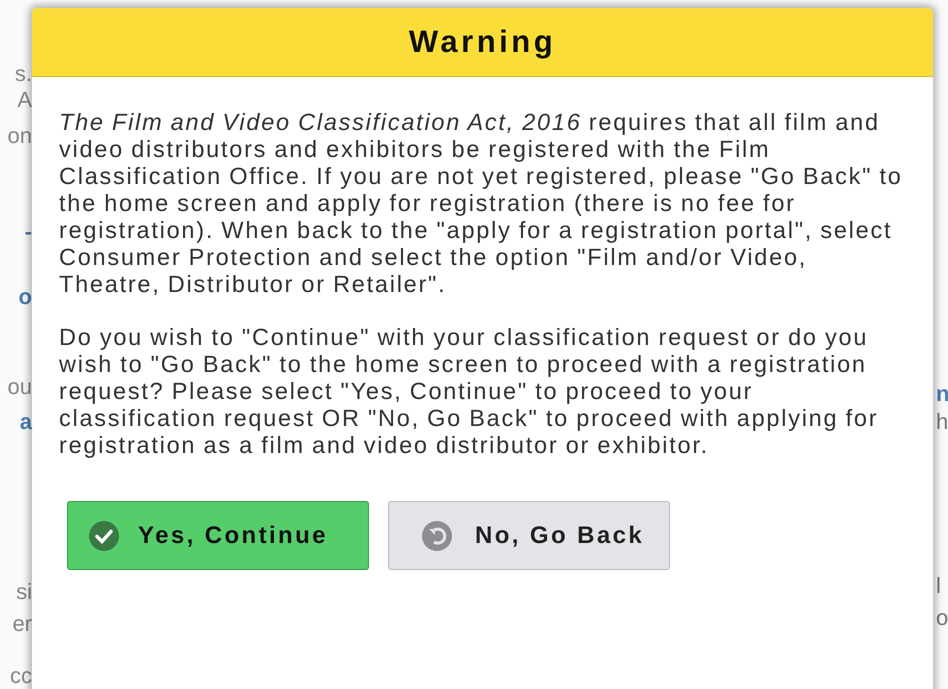 Image resolution: width=948 pixels, height=689 pixels. Describe the element at coordinates (28, 232) in the screenshot. I see `background-text: -` at that location.